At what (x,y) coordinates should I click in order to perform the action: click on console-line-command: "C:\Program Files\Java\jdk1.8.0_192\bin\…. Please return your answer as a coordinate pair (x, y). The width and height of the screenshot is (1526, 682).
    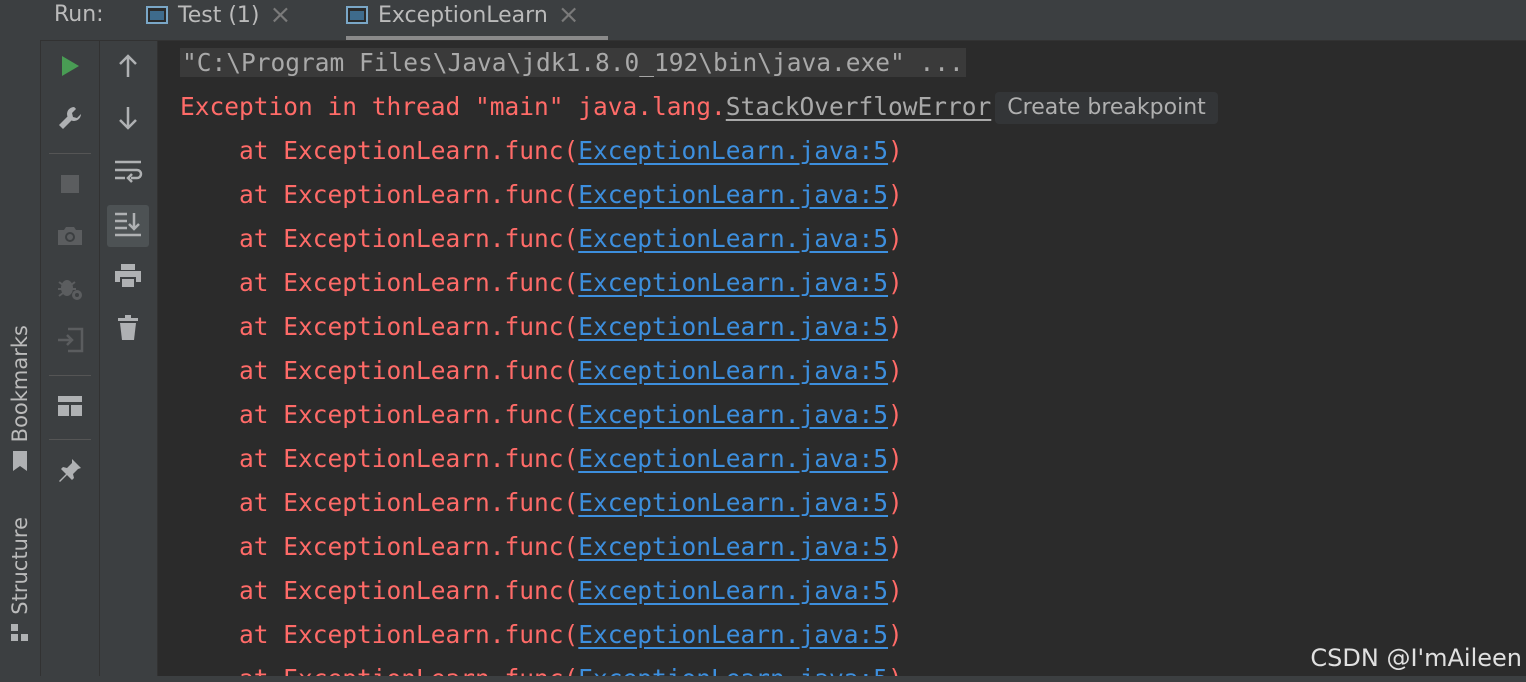
    Looking at the image, I should click on (573, 63).